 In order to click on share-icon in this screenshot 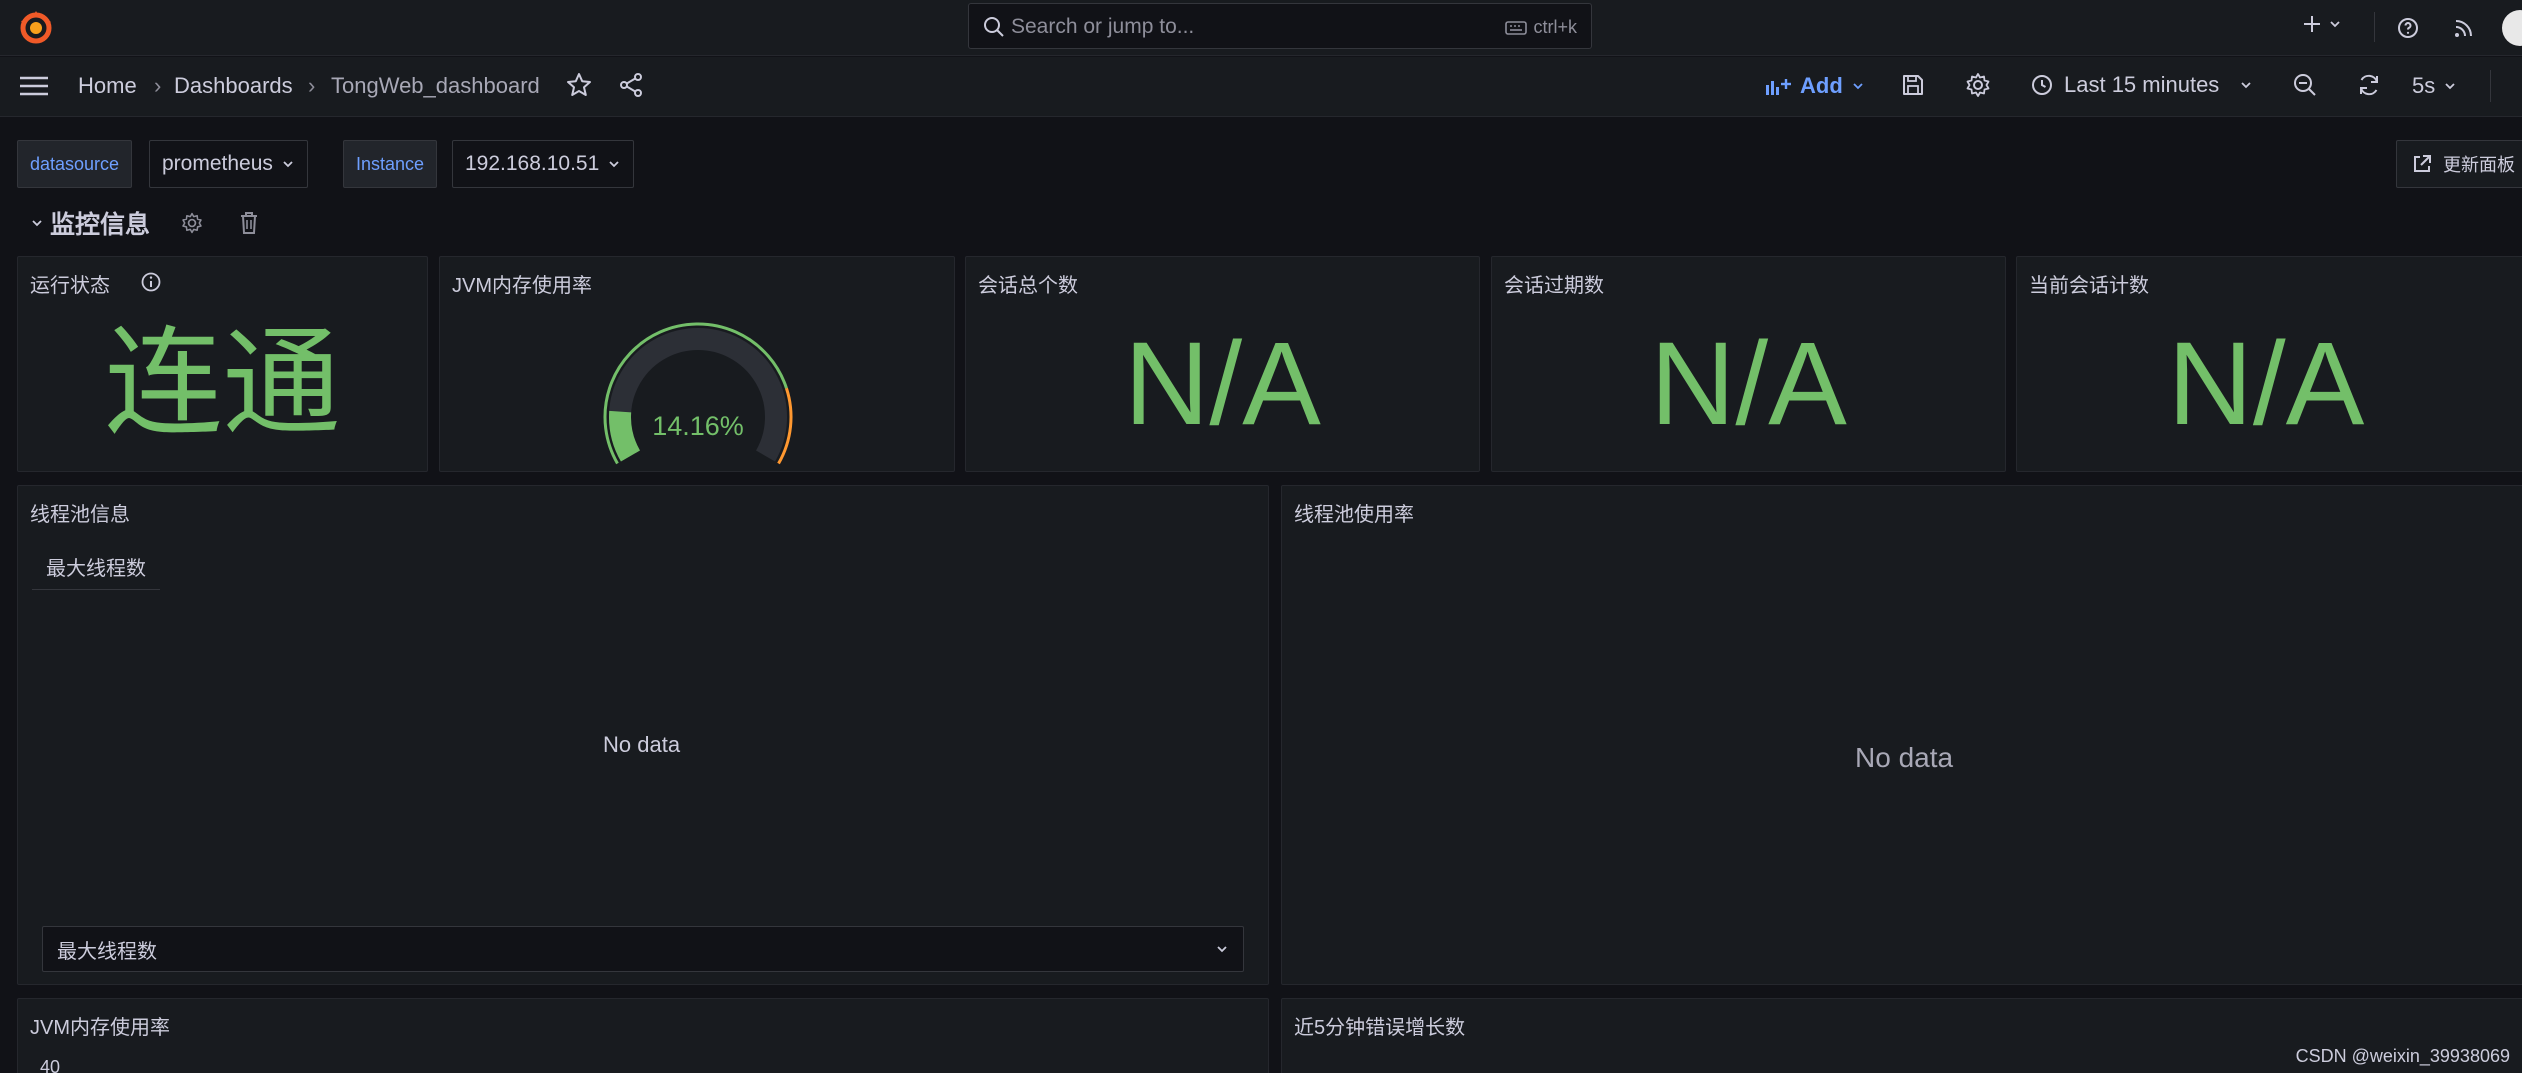, I will do `click(631, 87)`.